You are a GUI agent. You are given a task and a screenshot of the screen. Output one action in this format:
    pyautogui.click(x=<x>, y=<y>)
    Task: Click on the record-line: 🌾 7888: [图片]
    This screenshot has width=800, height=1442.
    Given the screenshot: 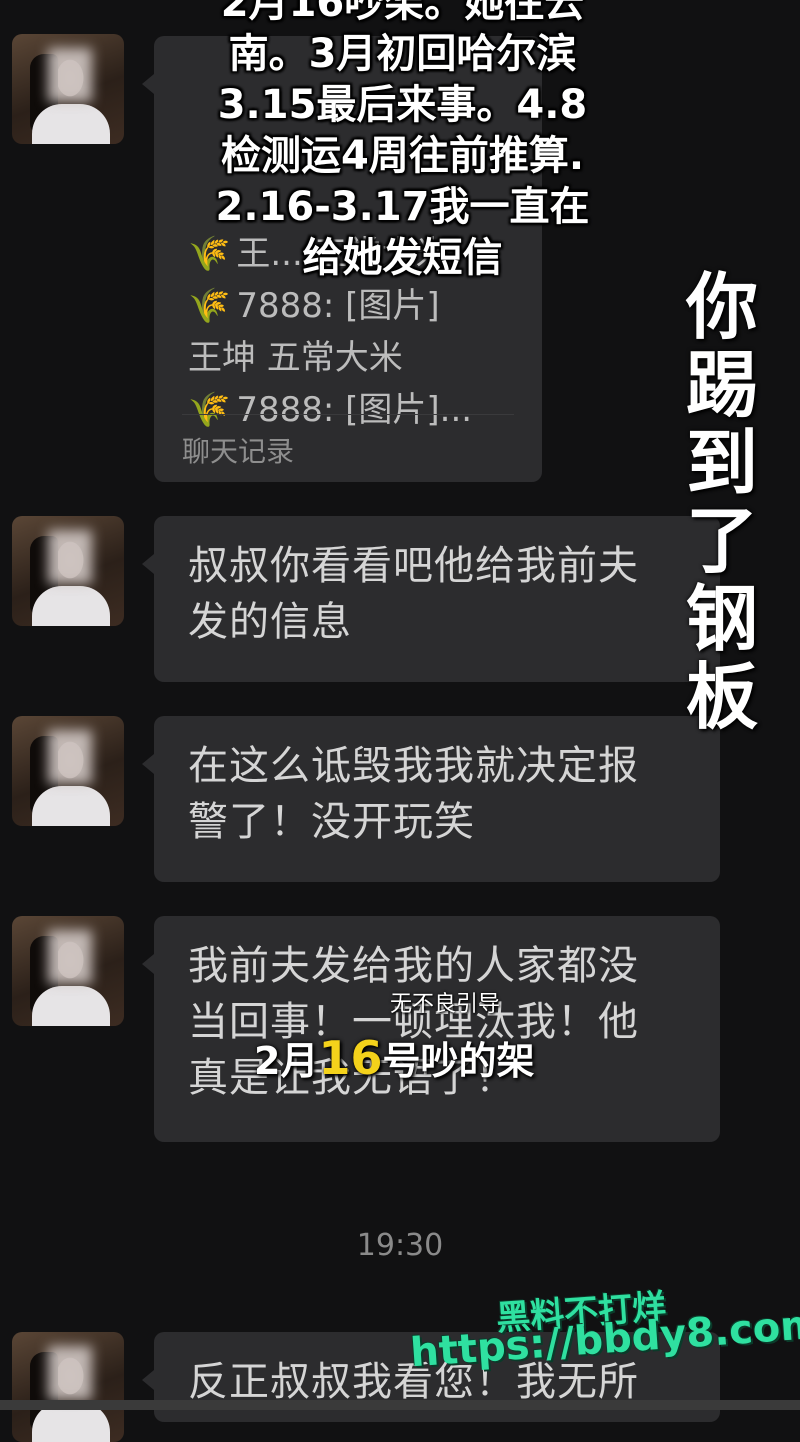 What is the action you would take?
    pyautogui.click(x=314, y=306)
    